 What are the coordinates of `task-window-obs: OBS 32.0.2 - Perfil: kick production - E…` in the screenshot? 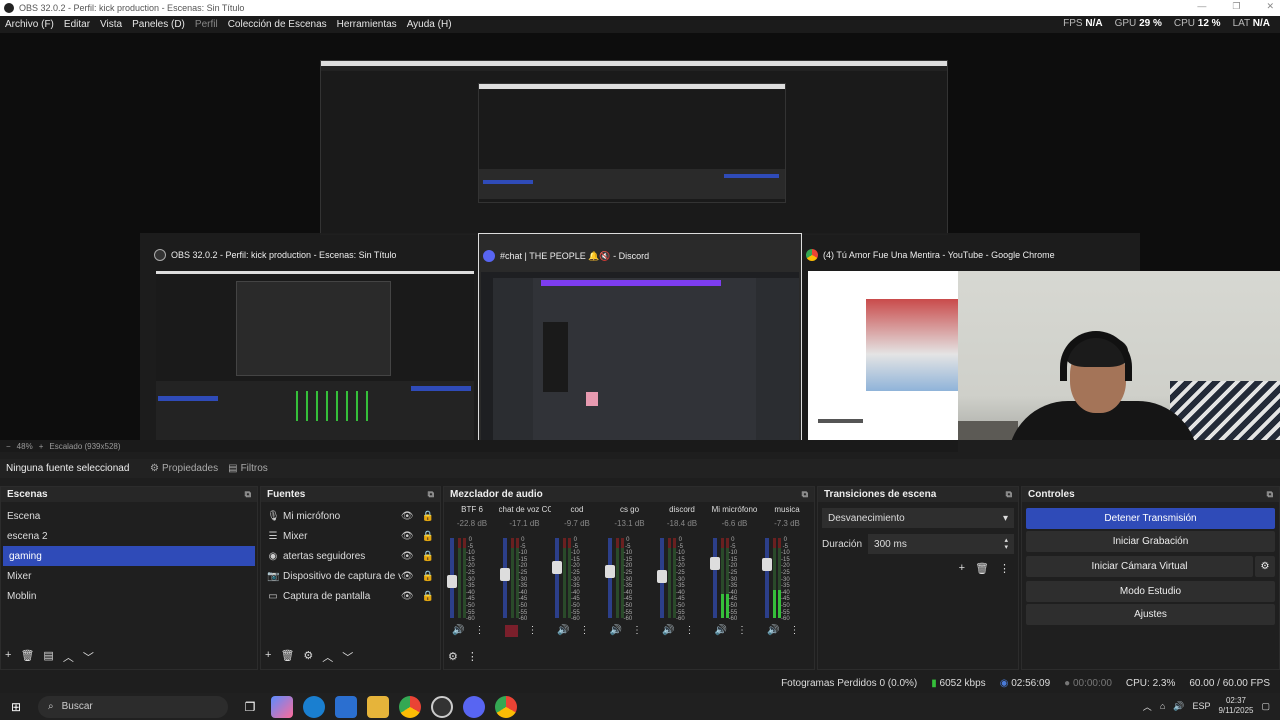 It's located at (314, 336).